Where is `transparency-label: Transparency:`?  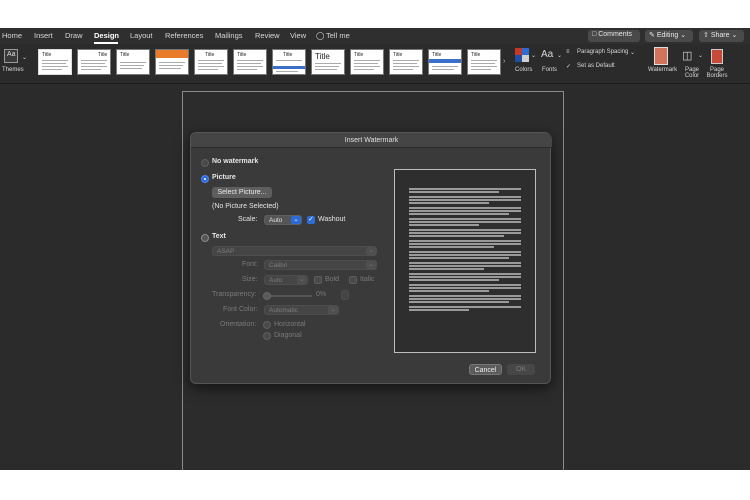 transparency-label: Transparency: is located at coordinates (234, 294).